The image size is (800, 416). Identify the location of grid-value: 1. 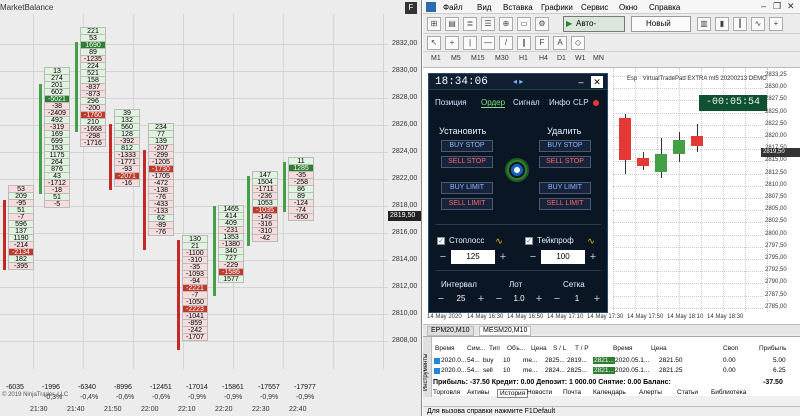
(577, 299).